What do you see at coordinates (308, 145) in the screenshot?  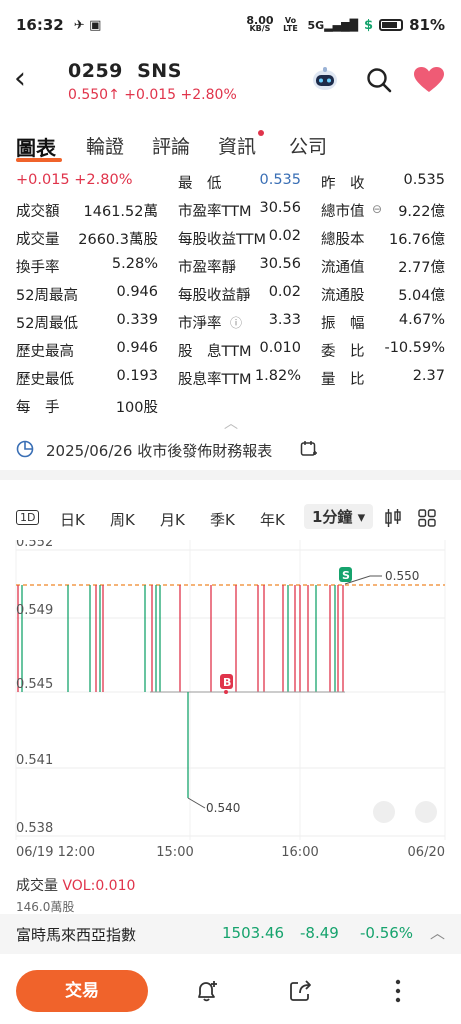 I see `tab-company: 公司` at bounding box center [308, 145].